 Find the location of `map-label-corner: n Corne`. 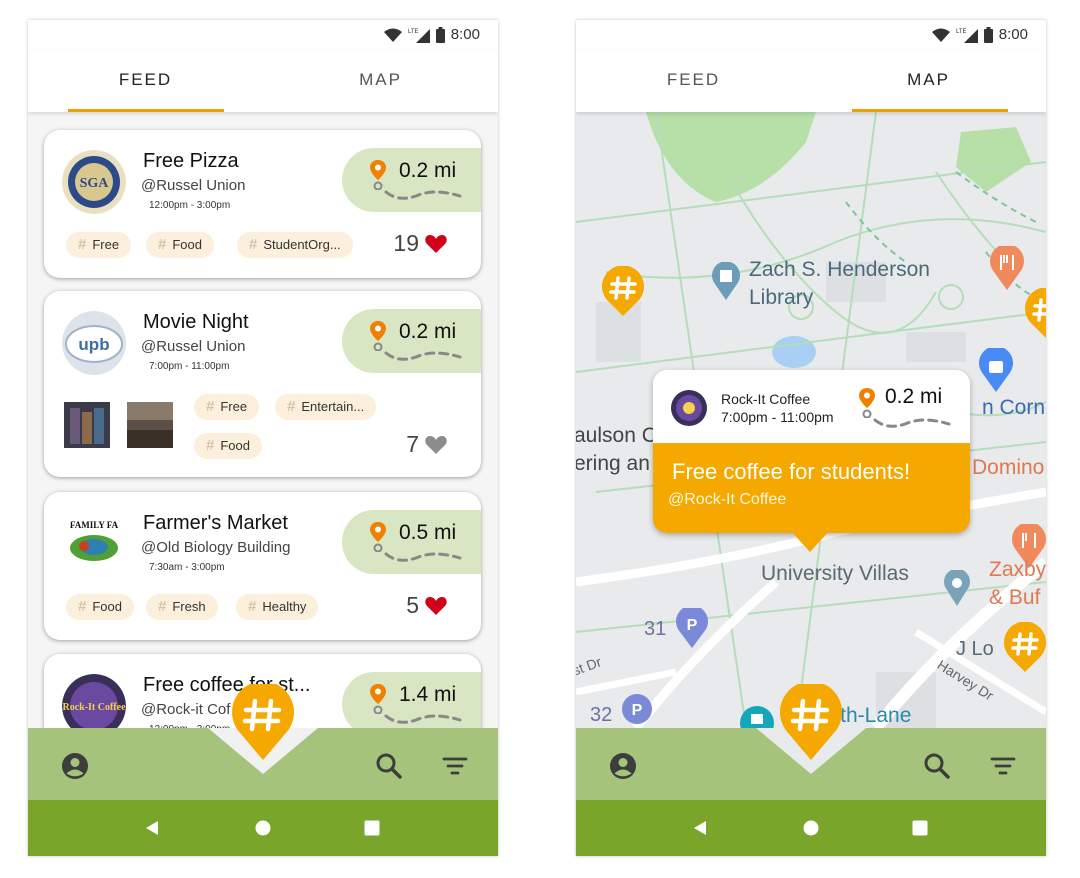

map-label-corner: n Corne is located at coordinates (1014, 407).